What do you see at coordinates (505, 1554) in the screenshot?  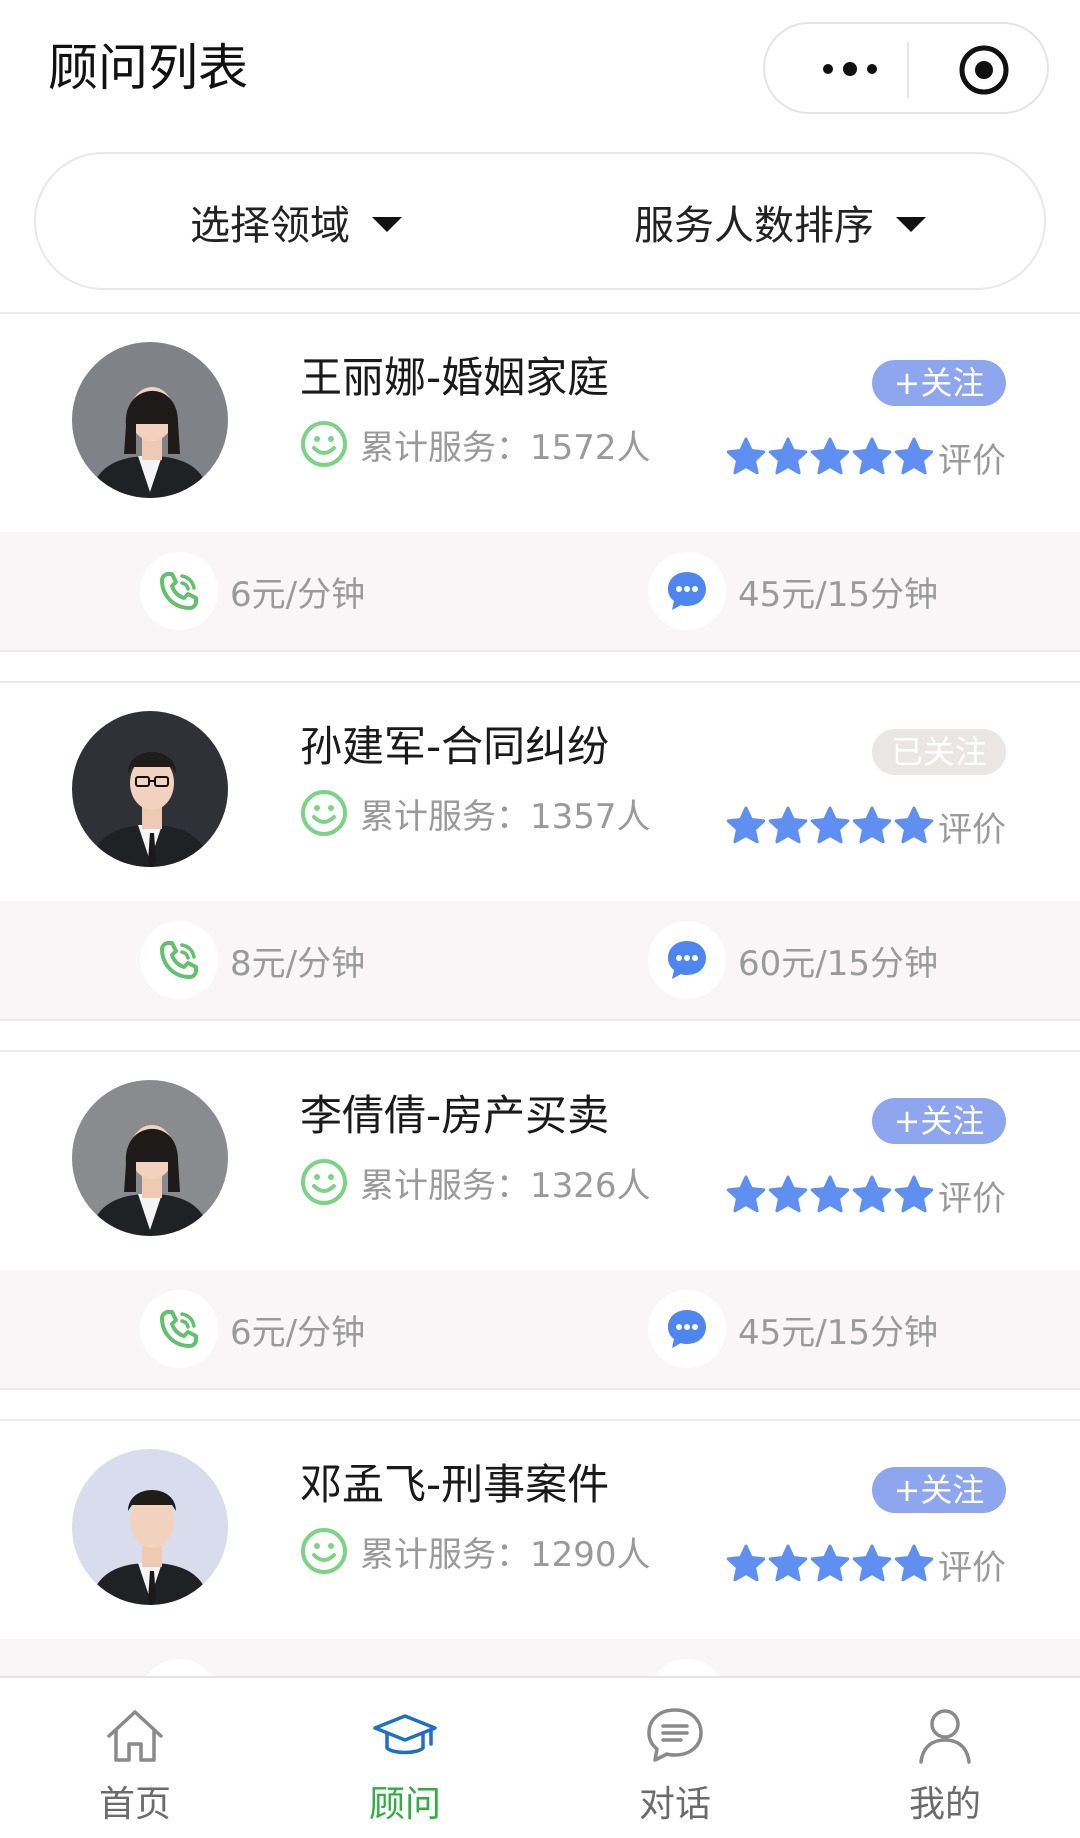 I see `served-count-text: 累计服务：1290人` at bounding box center [505, 1554].